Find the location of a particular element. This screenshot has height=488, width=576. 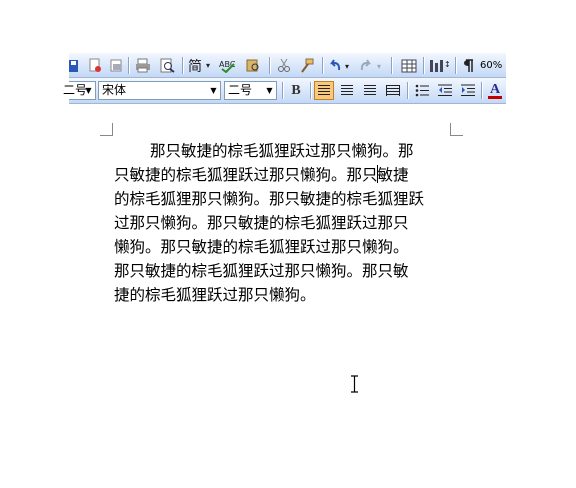

bullets-icon is located at coordinates (422, 90).